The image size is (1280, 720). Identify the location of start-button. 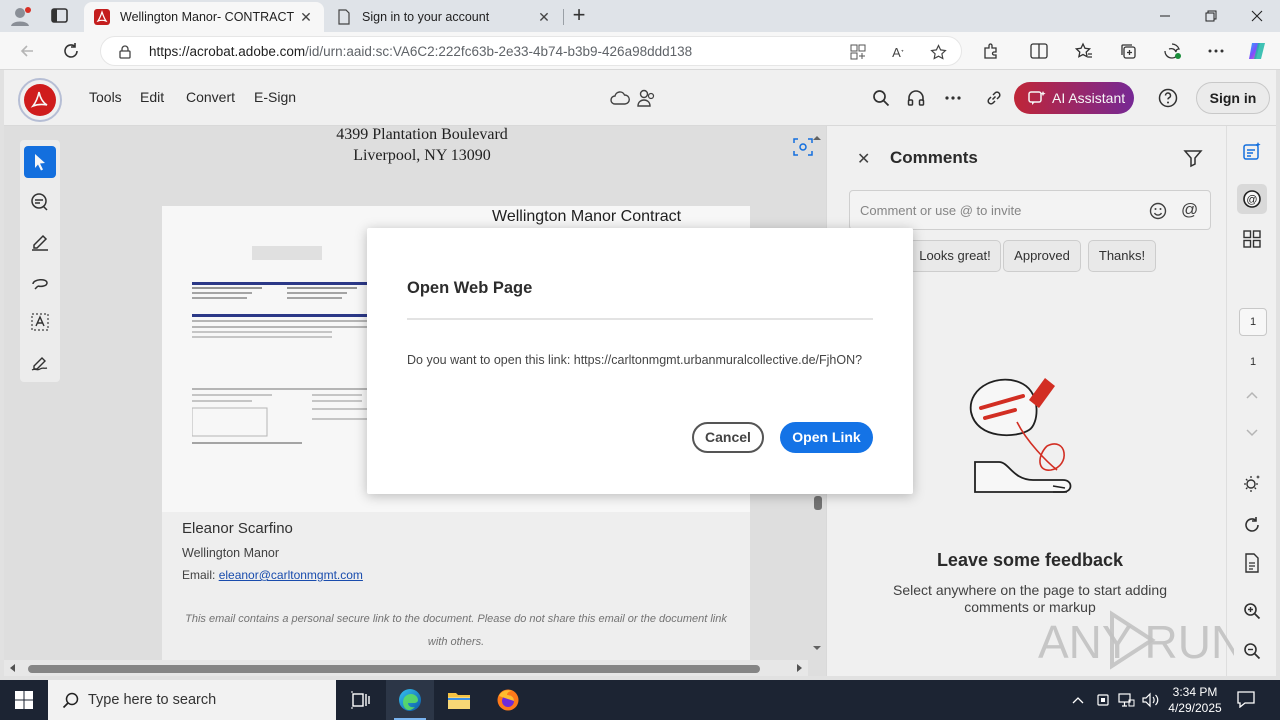
(24, 700).